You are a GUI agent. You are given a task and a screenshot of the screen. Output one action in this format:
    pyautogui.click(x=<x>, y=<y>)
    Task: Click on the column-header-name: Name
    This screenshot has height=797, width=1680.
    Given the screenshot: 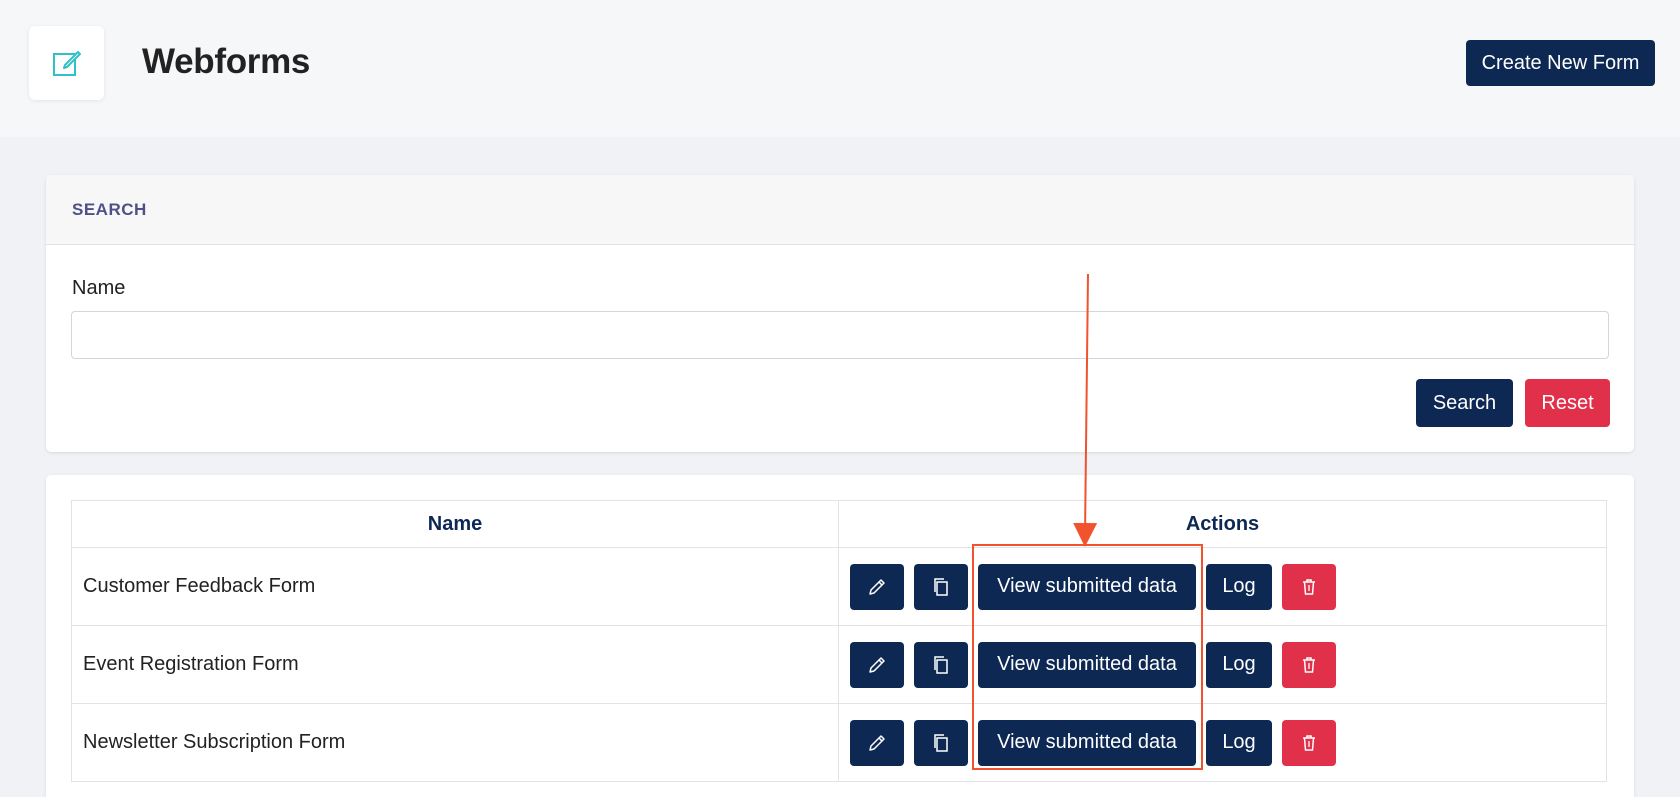 What is the action you would take?
    pyautogui.click(x=455, y=524)
    